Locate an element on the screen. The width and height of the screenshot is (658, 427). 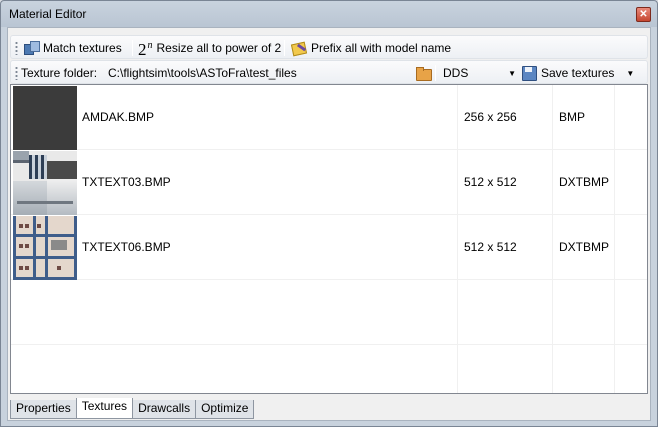
texture-format: BMP is located at coordinates (572, 117).